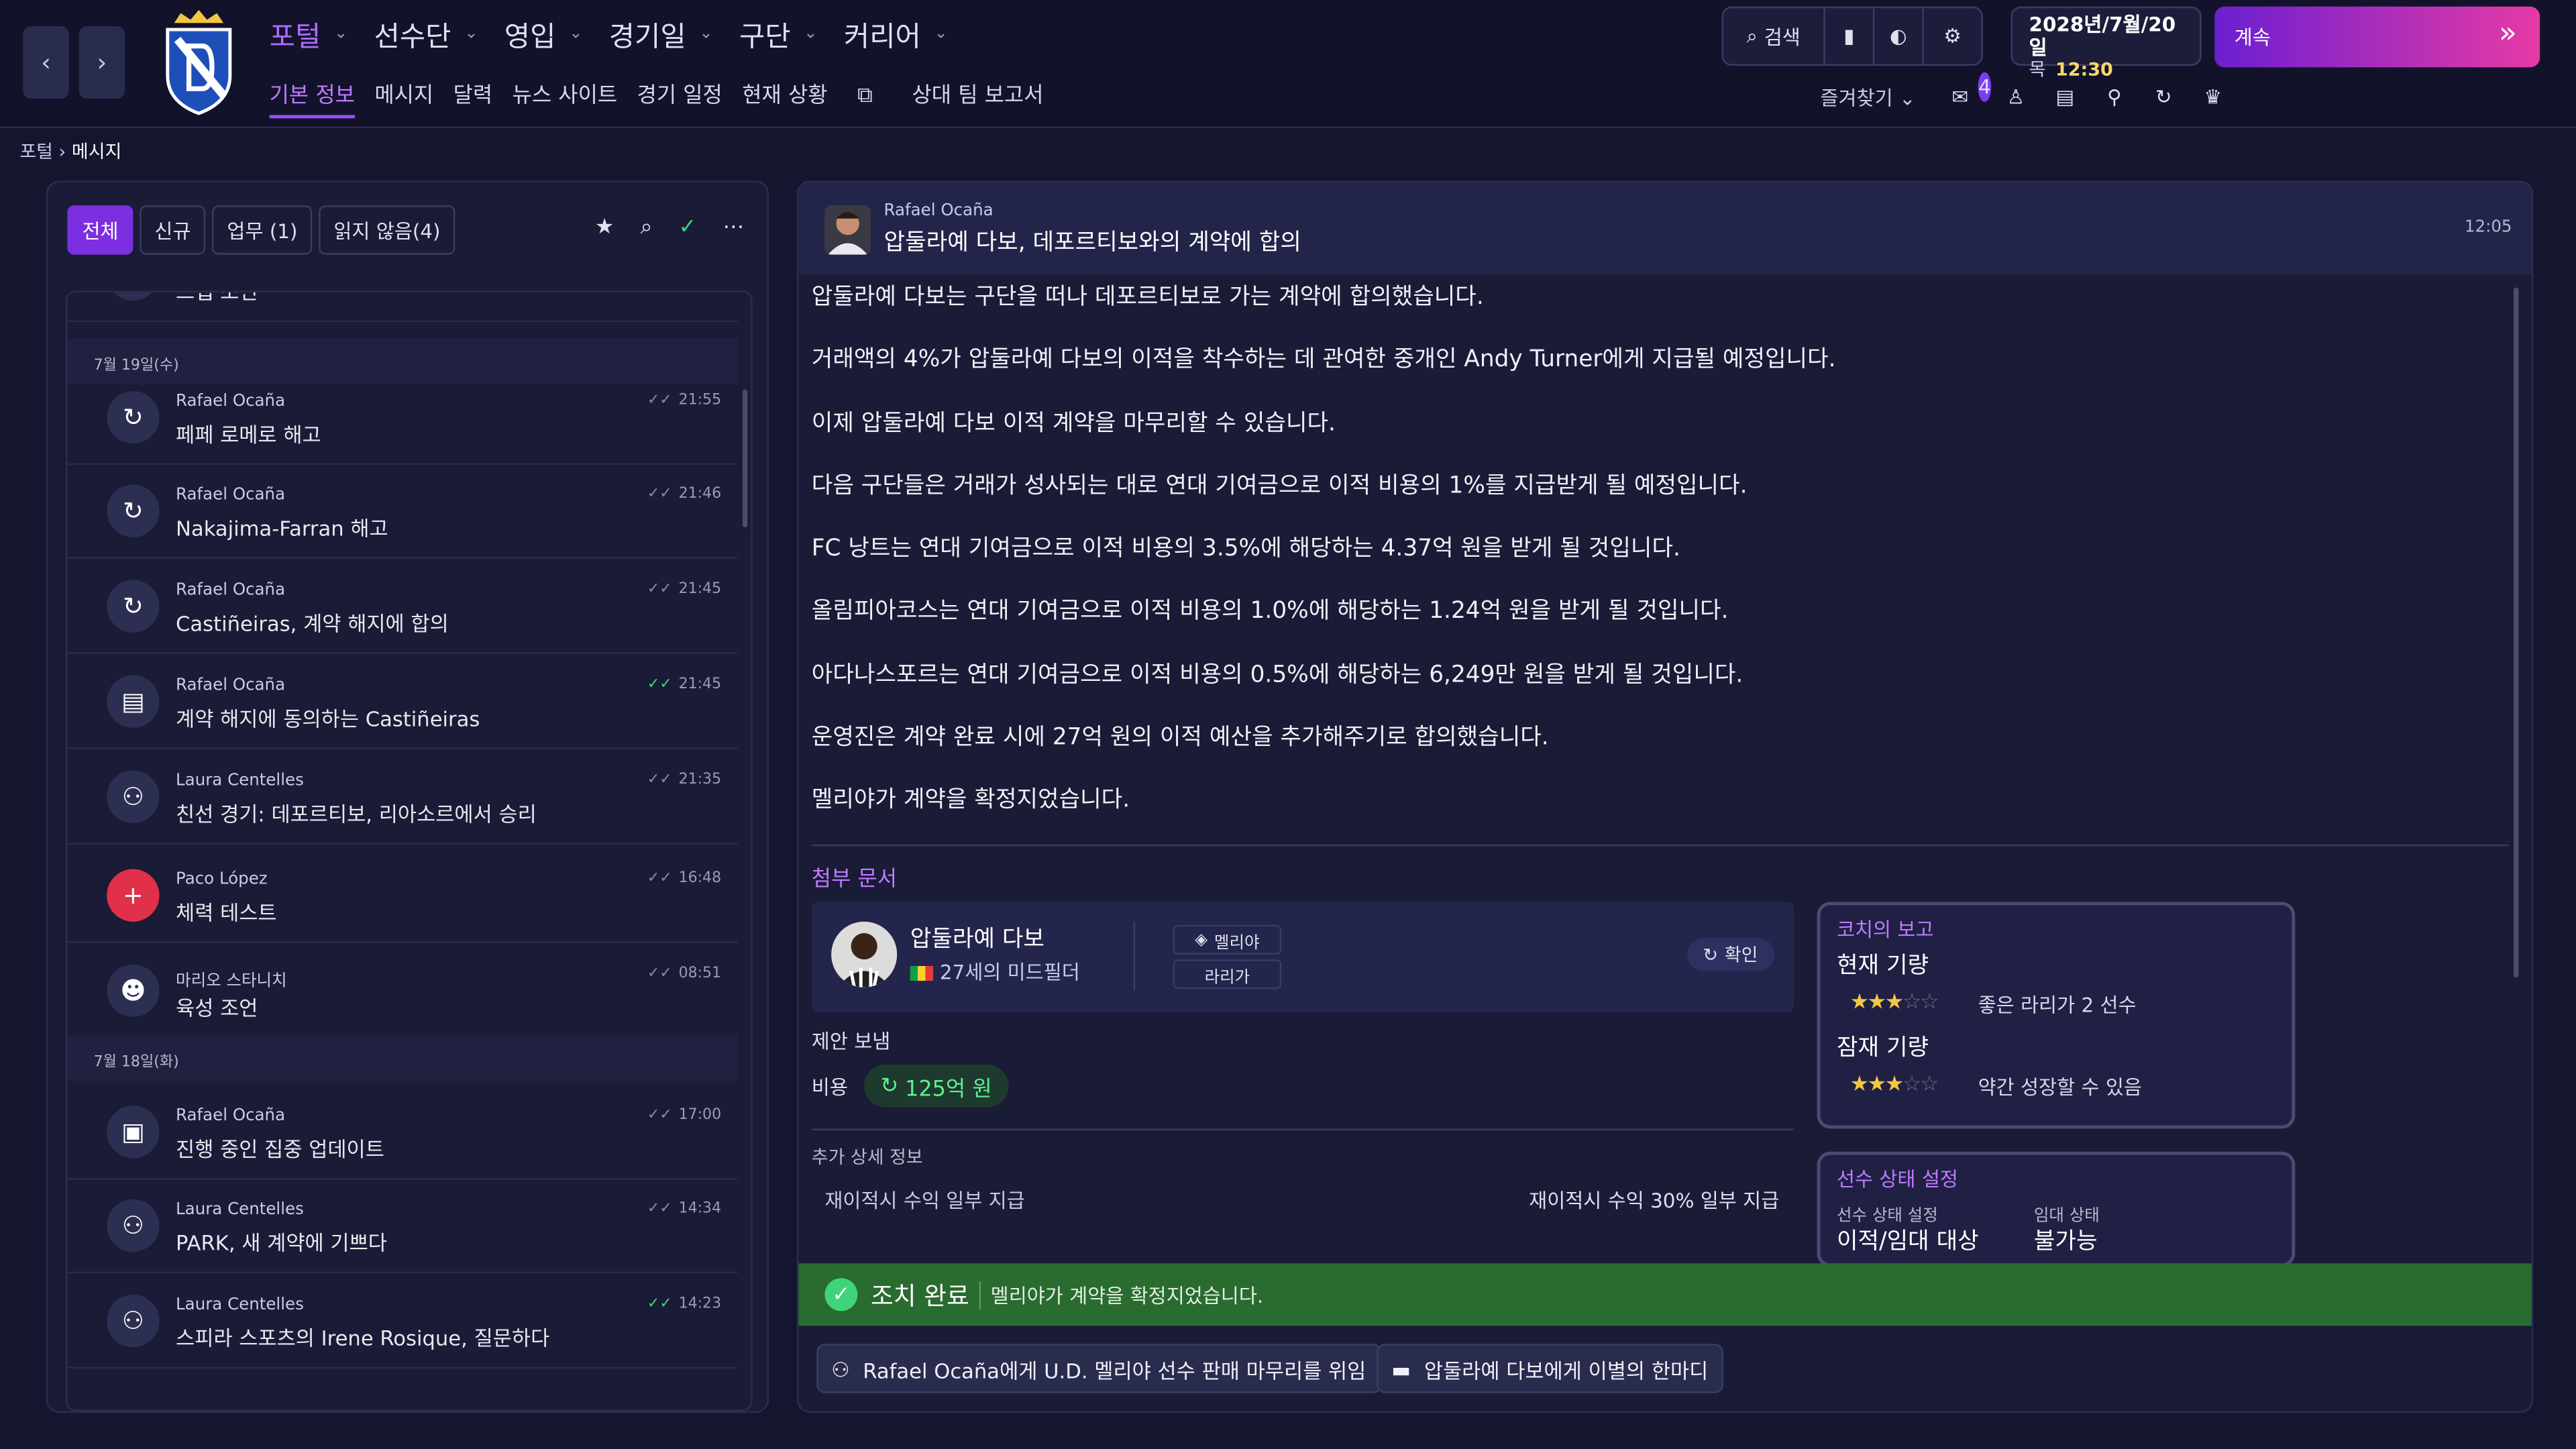 This screenshot has height=1449, width=2576. Describe the element at coordinates (1953, 36) in the screenshot. I see `settings-button: ⚙` at that location.